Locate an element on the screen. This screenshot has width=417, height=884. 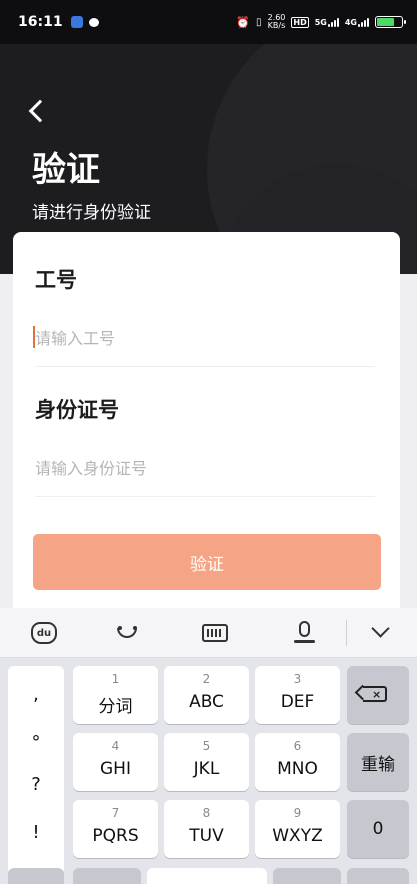
symbol-key: ! is located at coordinates (36, 832).